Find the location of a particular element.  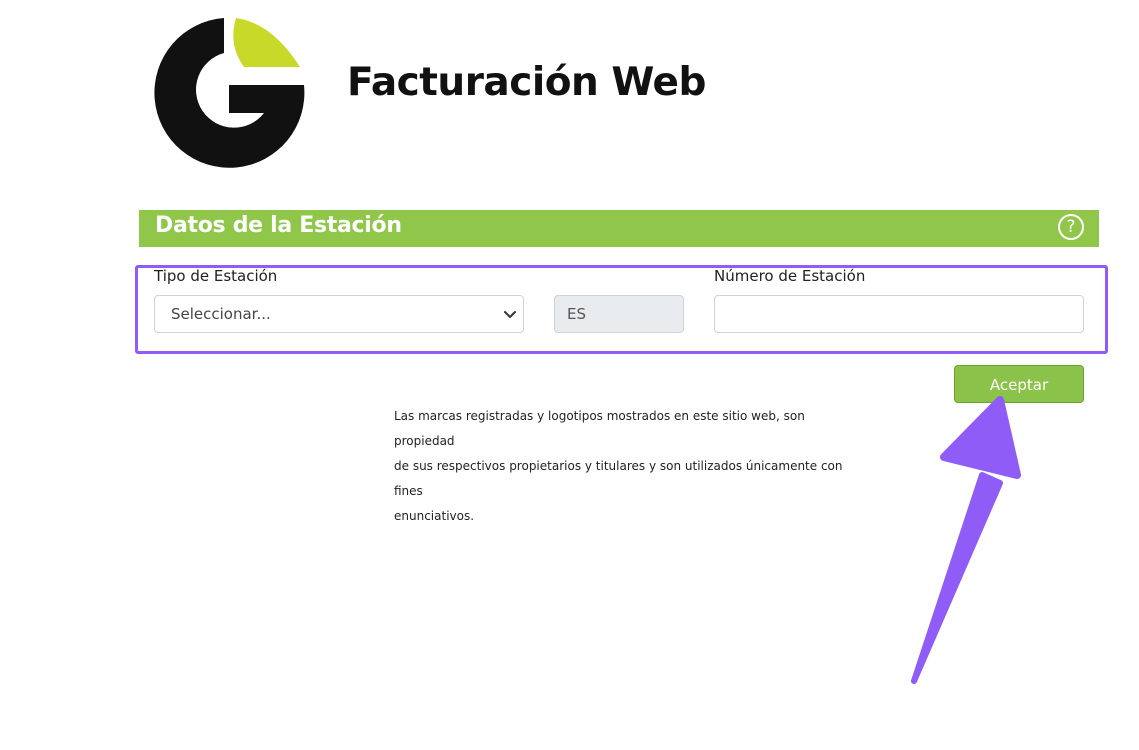

app-title: Facturación Web is located at coordinates (526, 82).